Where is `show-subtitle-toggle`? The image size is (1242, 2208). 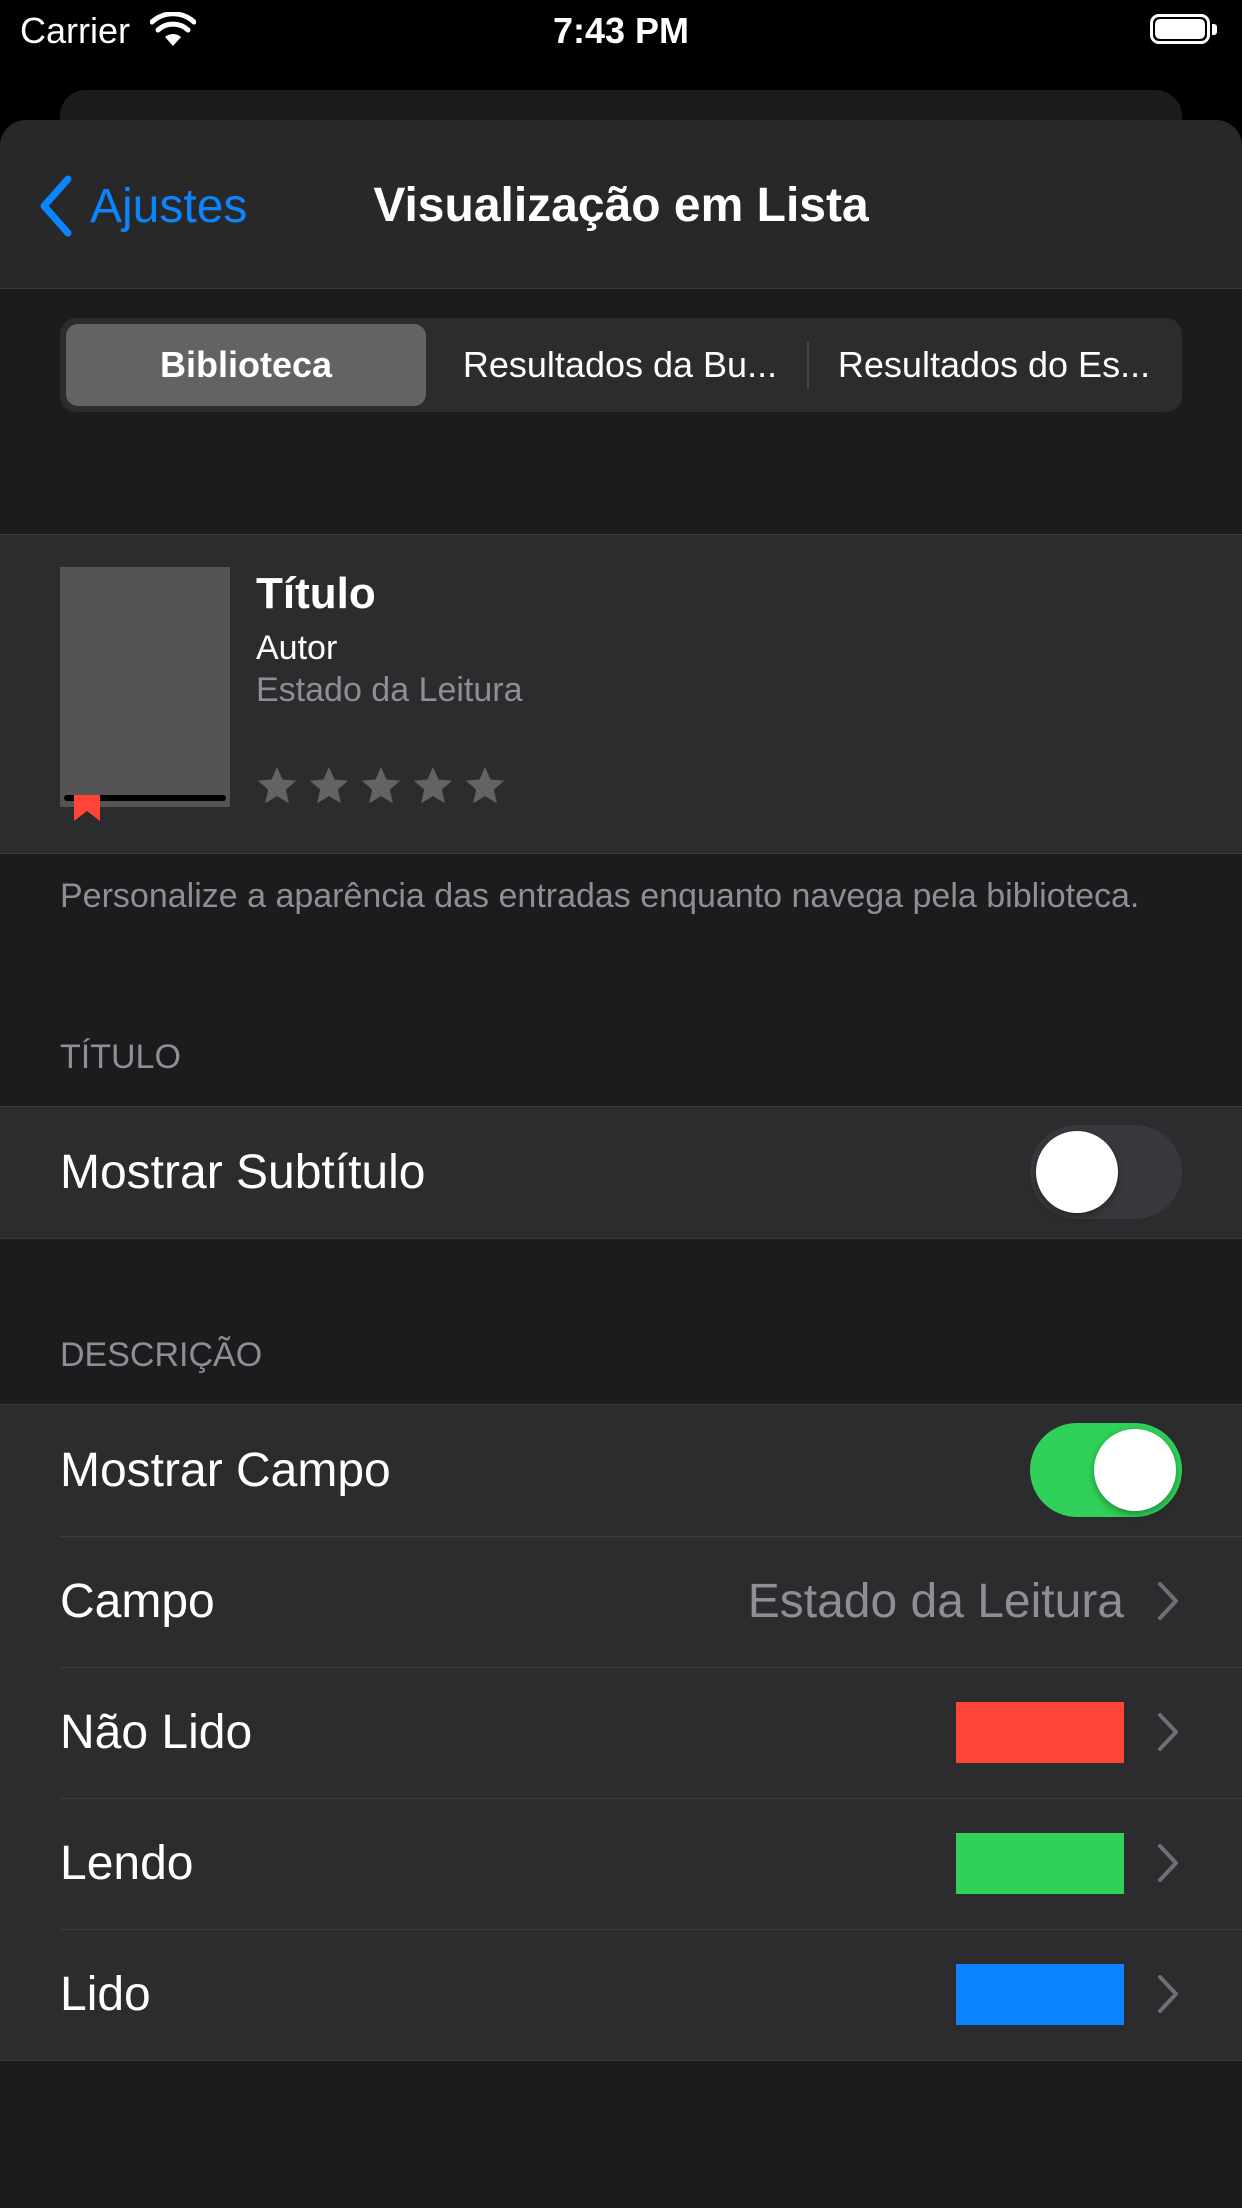
show-subtitle-toggle is located at coordinates (1106, 1172).